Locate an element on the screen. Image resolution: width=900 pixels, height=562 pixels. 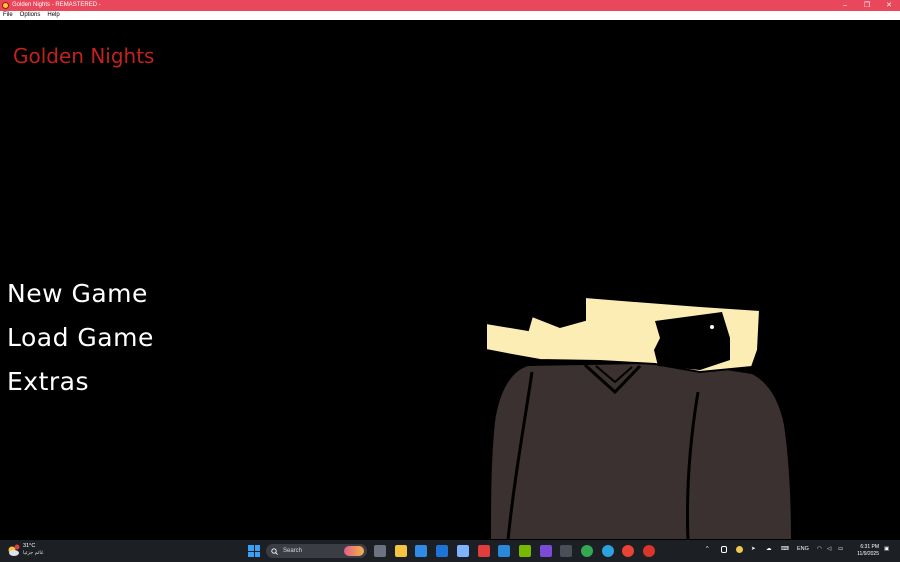
app-icon is located at coordinates (5, 5).